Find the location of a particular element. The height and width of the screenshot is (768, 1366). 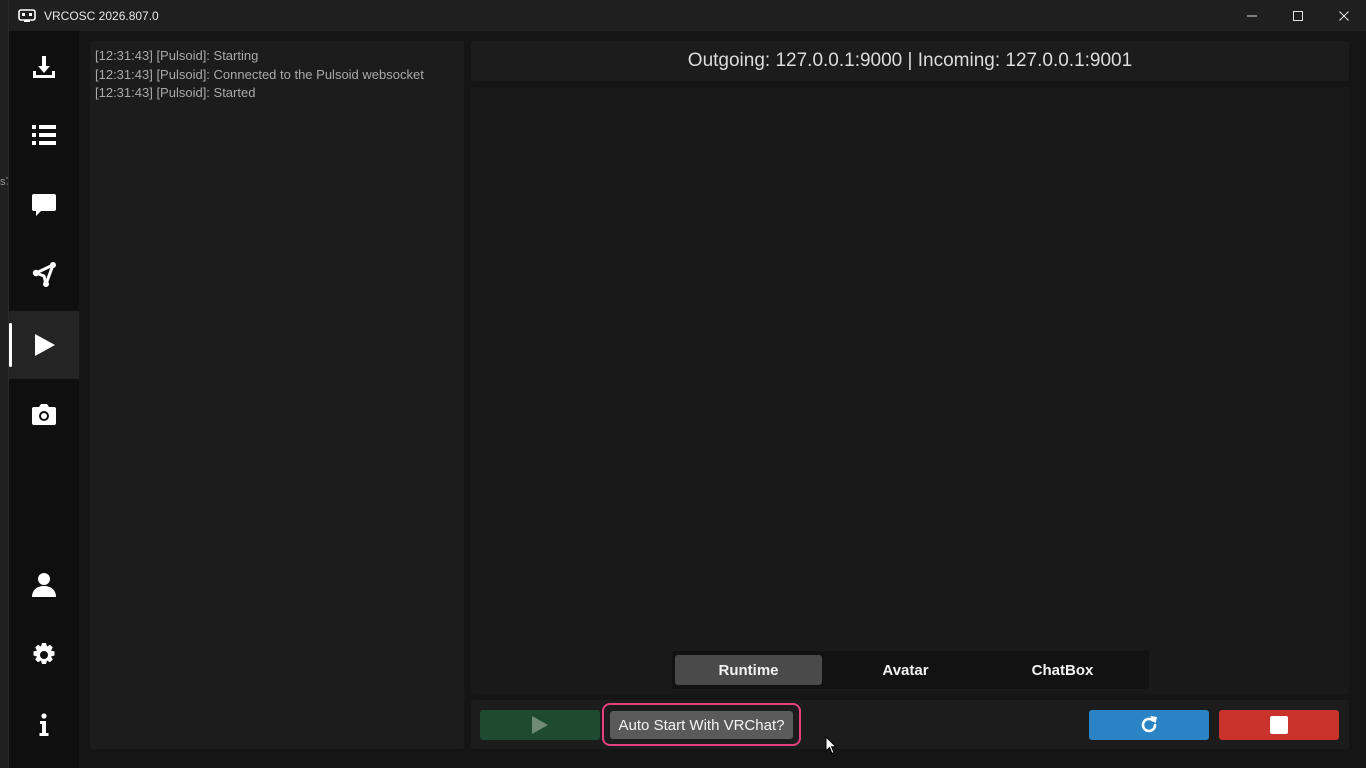

sidebar-item-profiles is located at coordinates (44, 585).